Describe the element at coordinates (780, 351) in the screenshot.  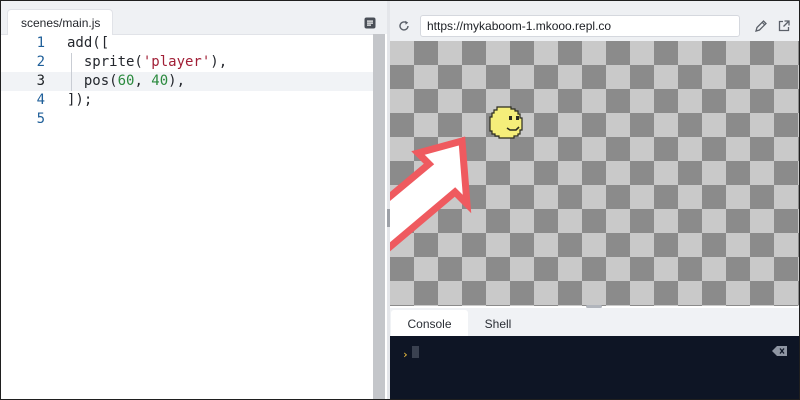
I see `clear-console-icon` at that location.